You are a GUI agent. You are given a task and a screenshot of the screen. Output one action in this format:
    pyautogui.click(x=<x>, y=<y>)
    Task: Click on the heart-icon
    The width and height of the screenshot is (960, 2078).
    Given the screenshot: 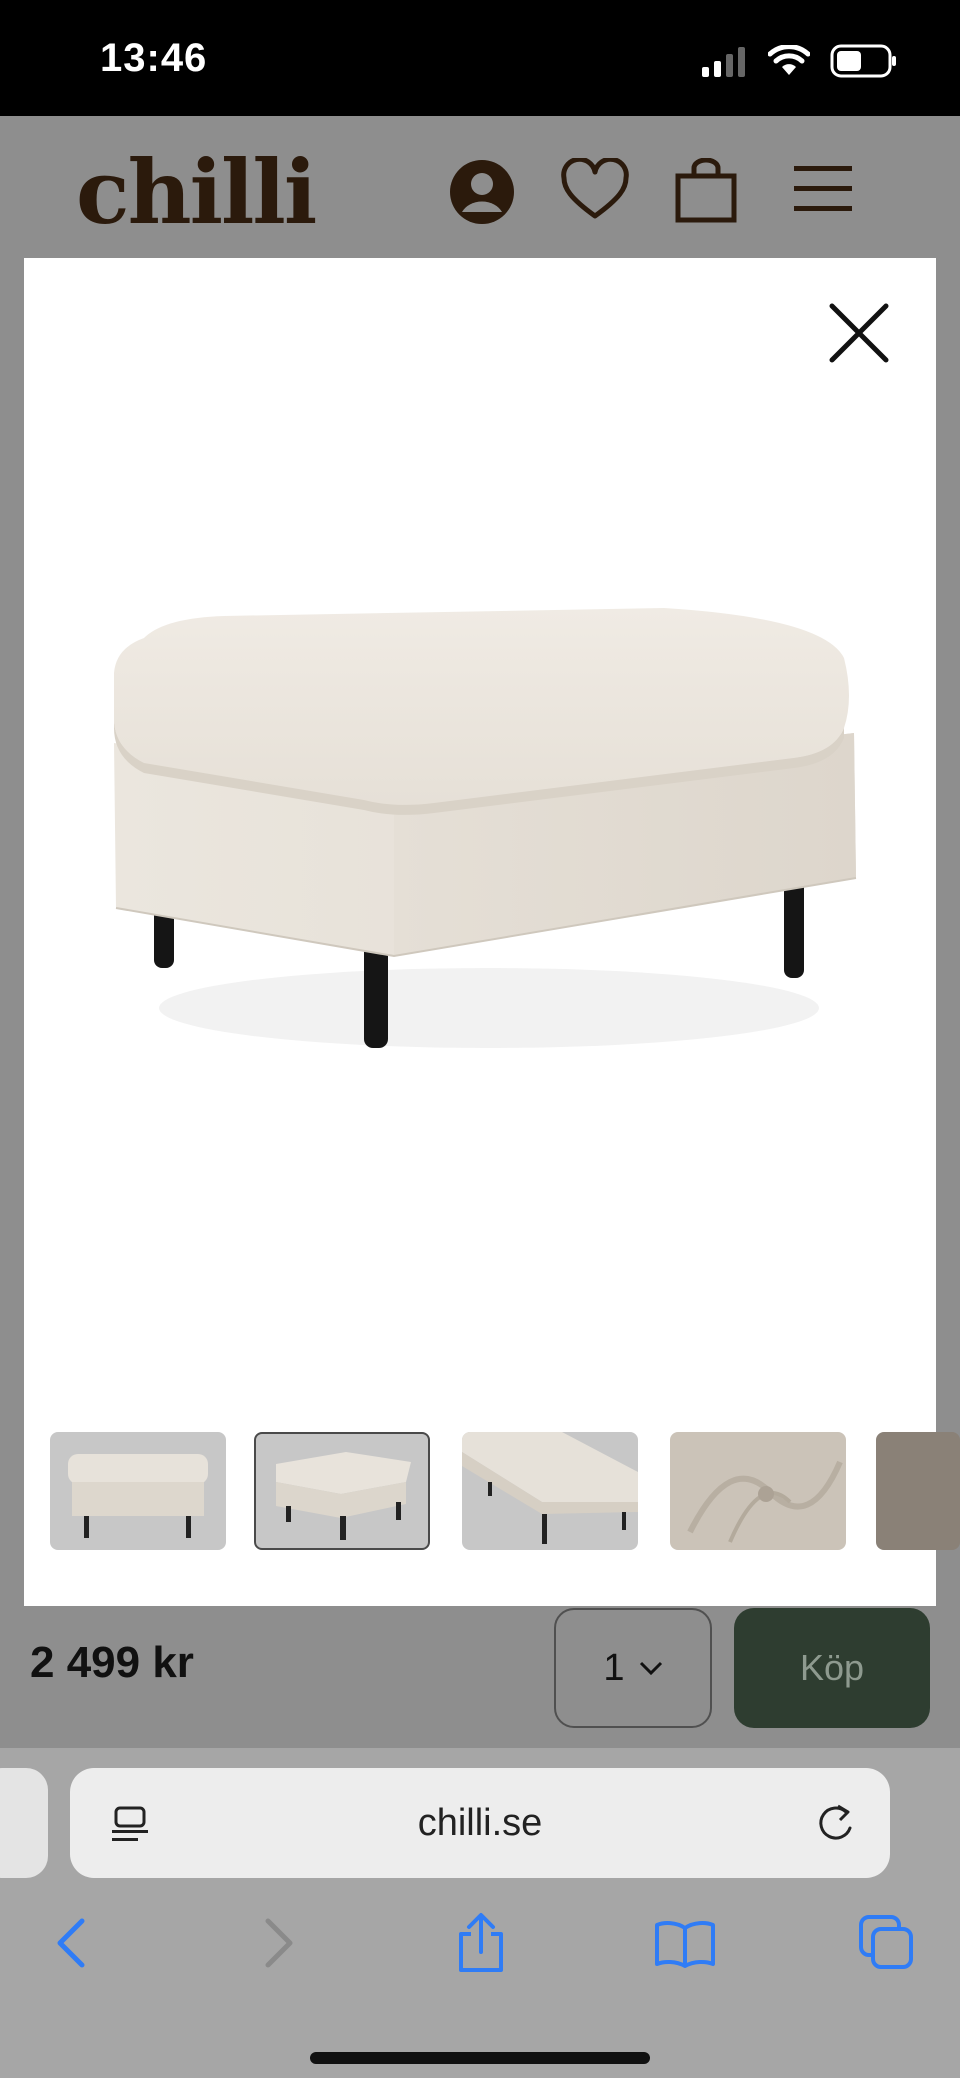 What is the action you would take?
    pyautogui.click(x=595, y=190)
    